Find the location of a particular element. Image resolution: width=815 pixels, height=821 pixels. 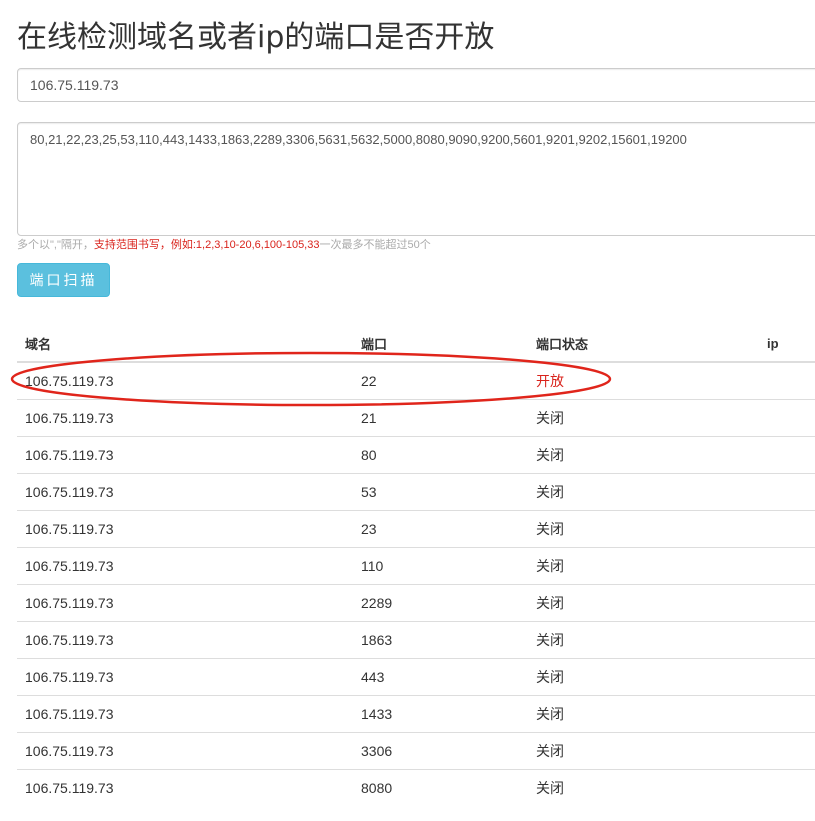

page-title: 在线检测域名或者ip的端口是否开放 is located at coordinates (256, 37).